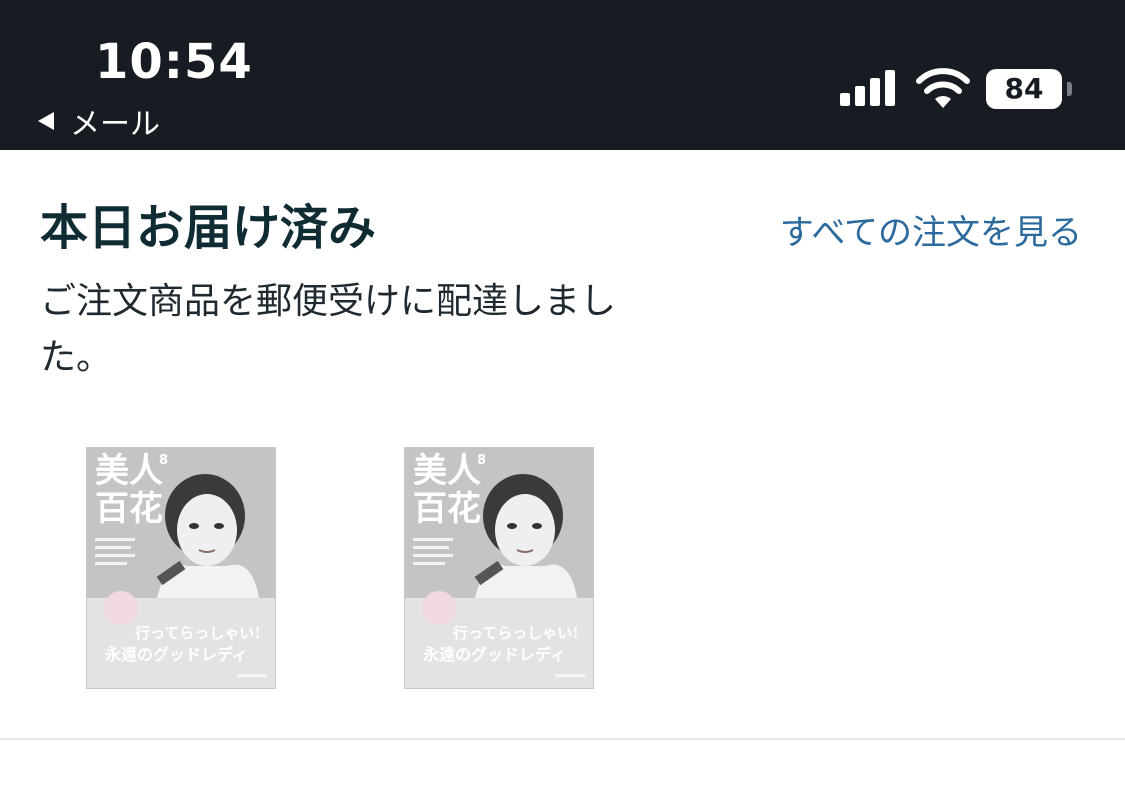 Image resolution: width=1125 pixels, height=797 pixels. I want to click on back-triangle-icon, so click(46, 121).